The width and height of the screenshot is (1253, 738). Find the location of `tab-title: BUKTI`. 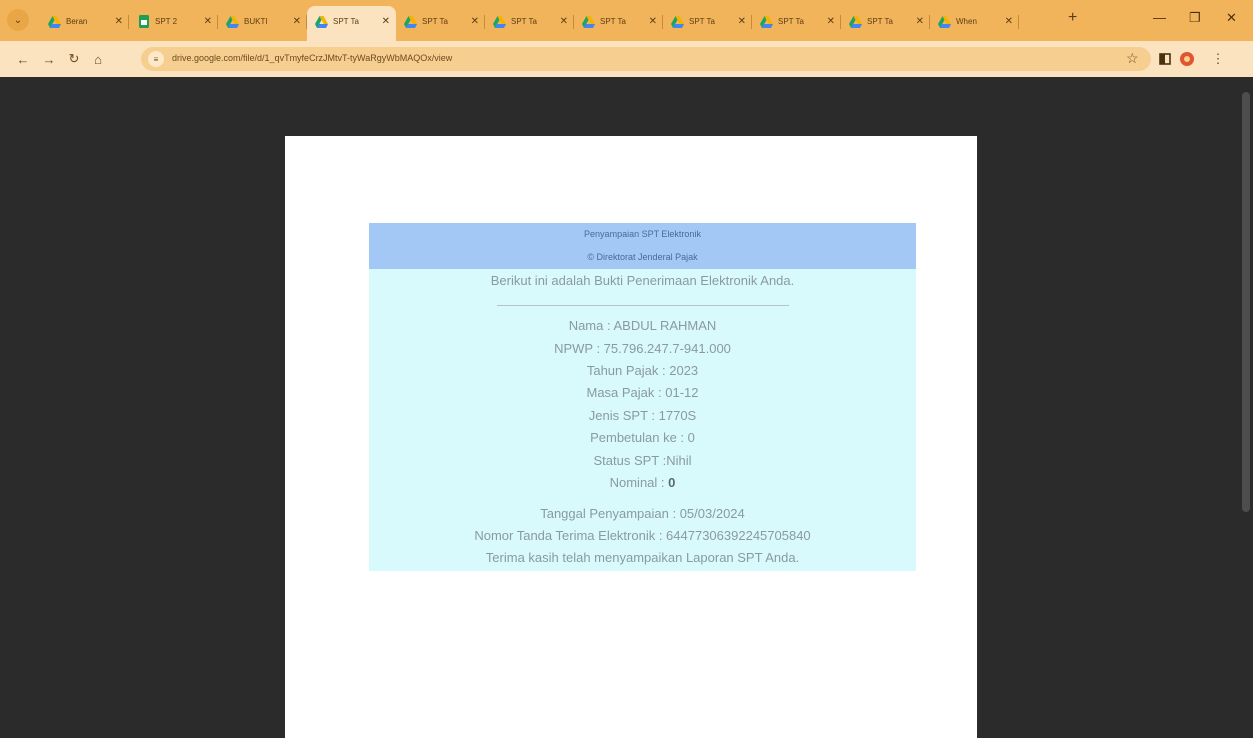

tab-title: BUKTI is located at coordinates (256, 21).